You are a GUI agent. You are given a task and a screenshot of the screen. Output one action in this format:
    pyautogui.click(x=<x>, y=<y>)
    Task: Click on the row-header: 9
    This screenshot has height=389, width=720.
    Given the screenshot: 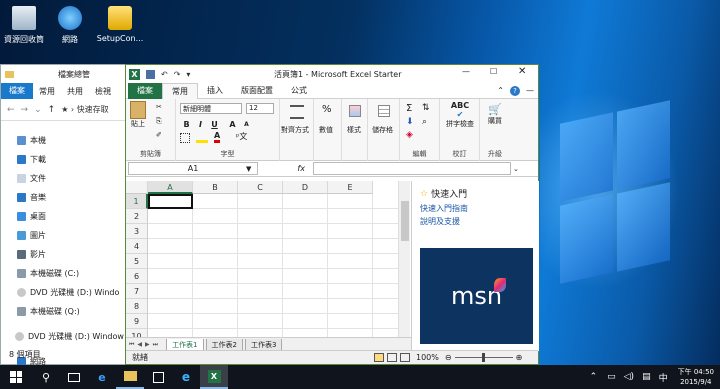 What is the action you would take?
    pyautogui.click(x=137, y=321)
    